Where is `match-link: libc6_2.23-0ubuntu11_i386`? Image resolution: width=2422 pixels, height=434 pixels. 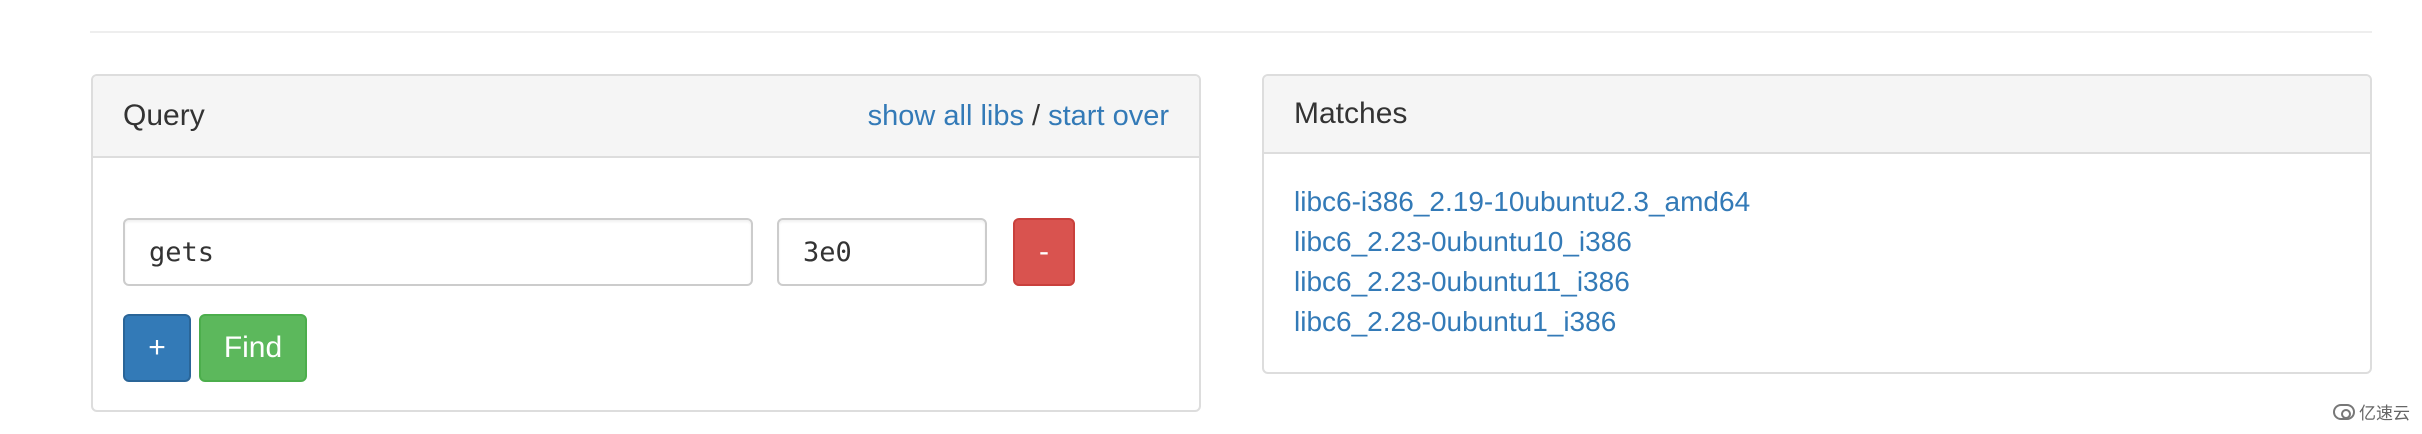 match-link: libc6_2.23-0ubuntu11_i386 is located at coordinates (1462, 281).